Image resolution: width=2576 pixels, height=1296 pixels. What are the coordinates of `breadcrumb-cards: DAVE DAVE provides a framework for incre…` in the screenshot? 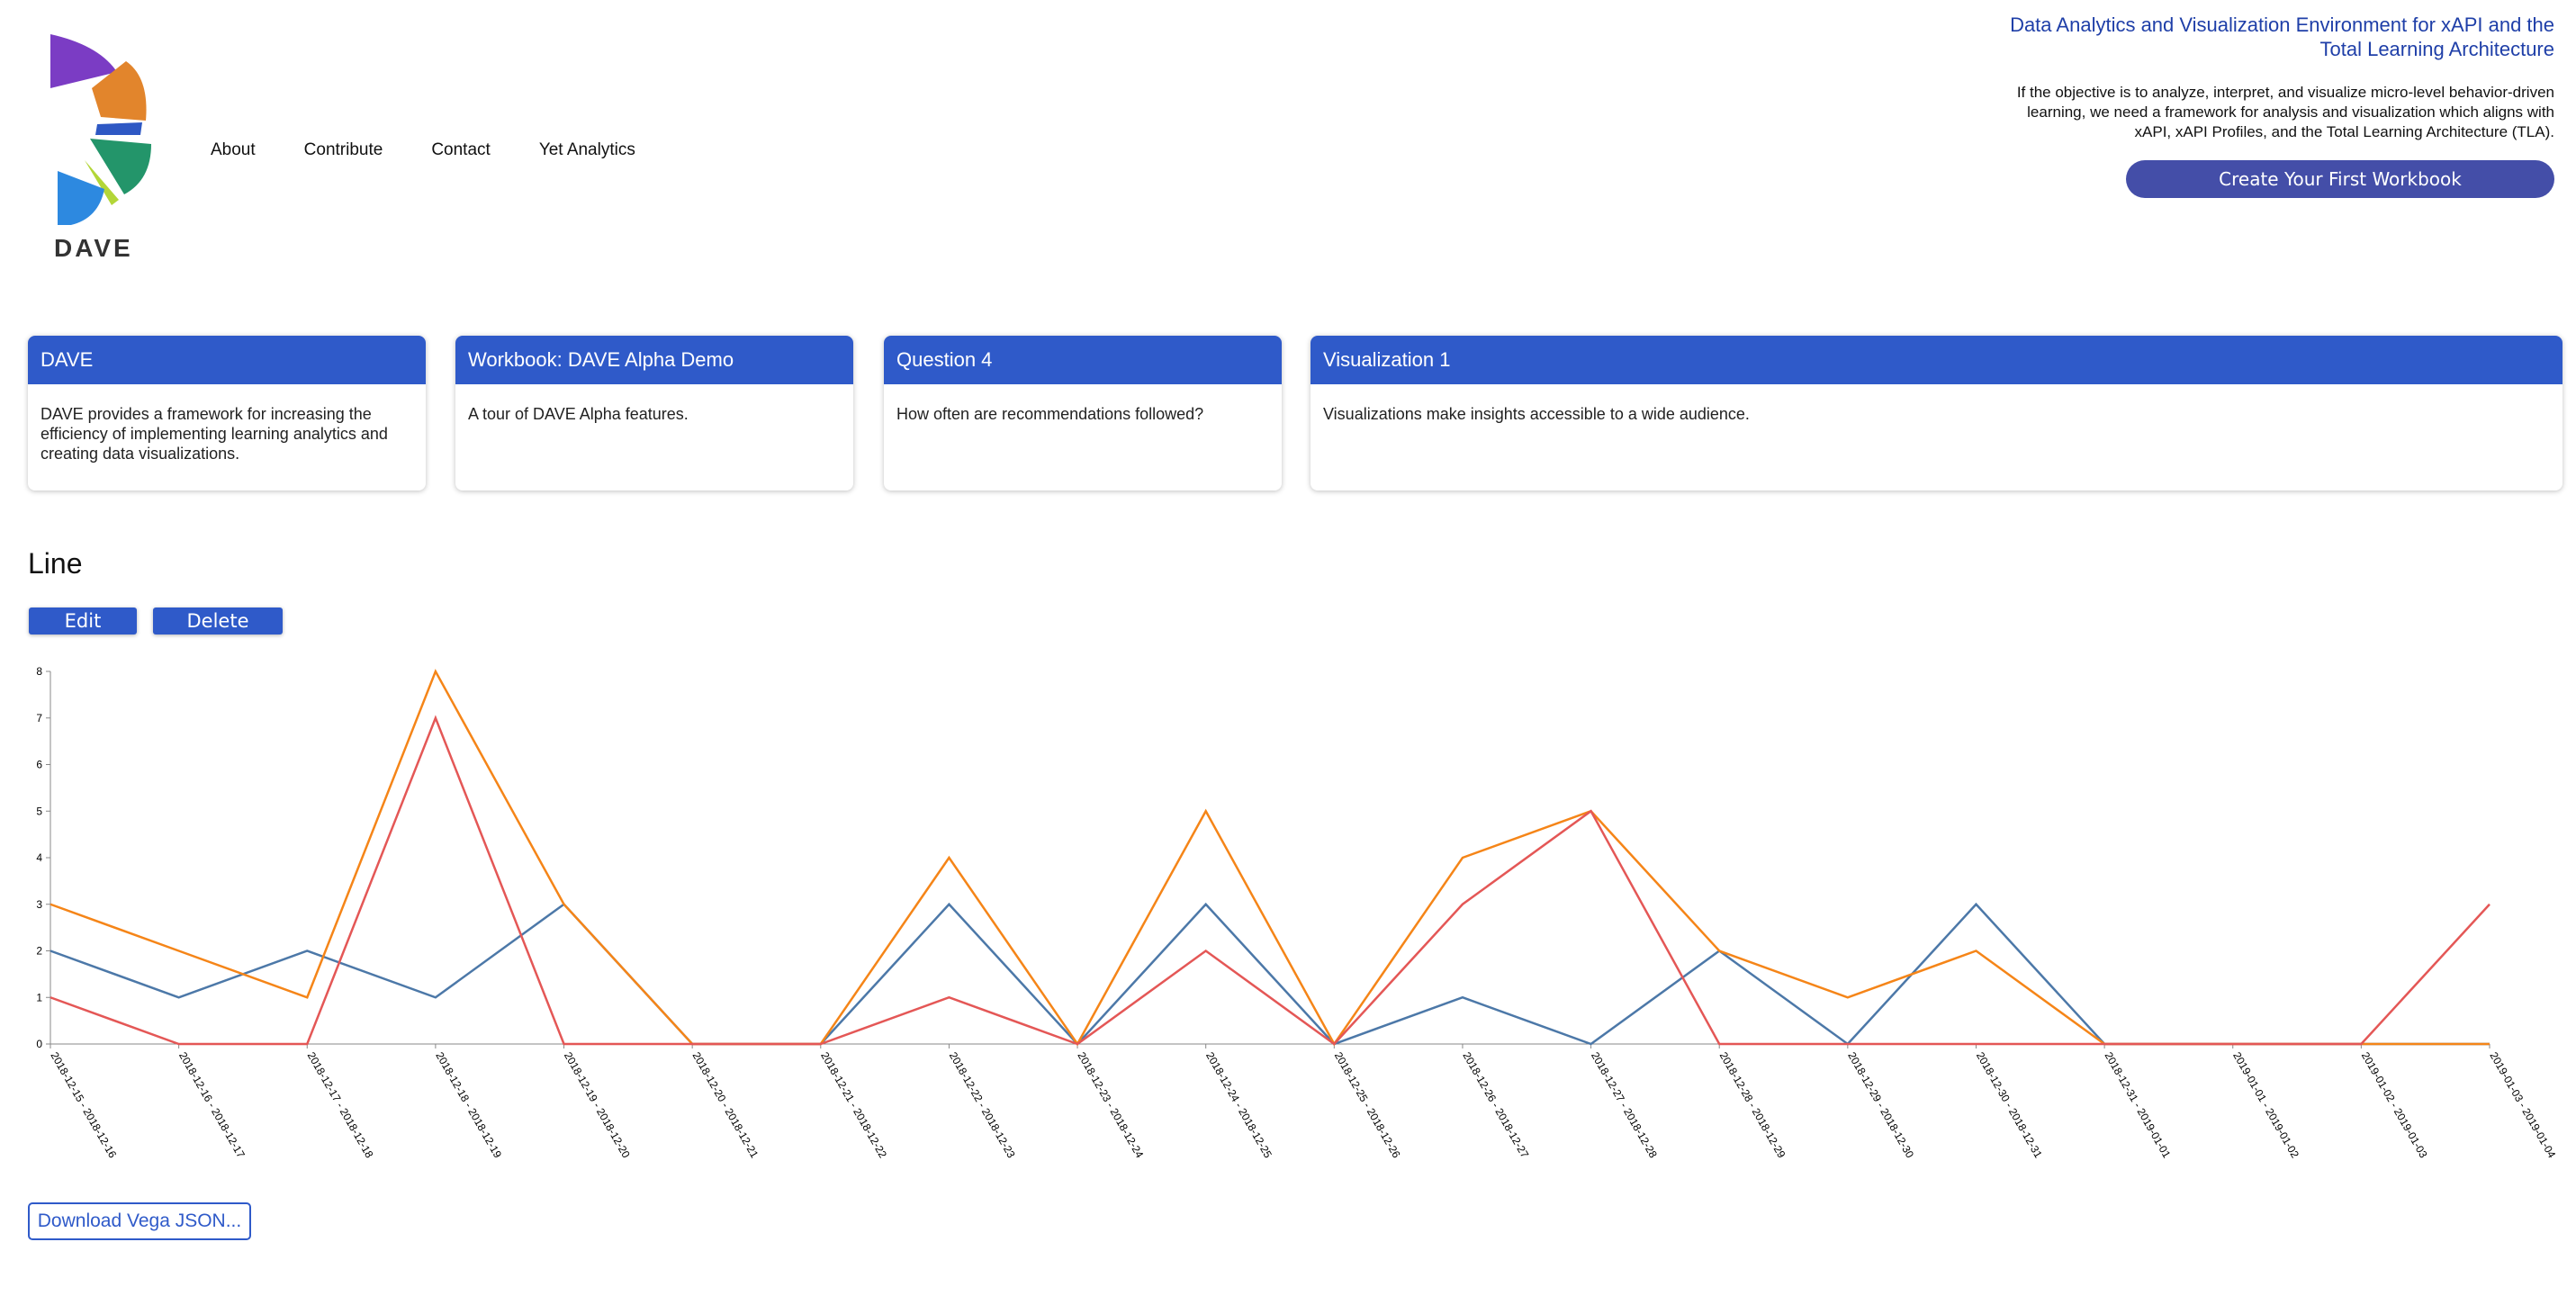 It's located at (1295, 413).